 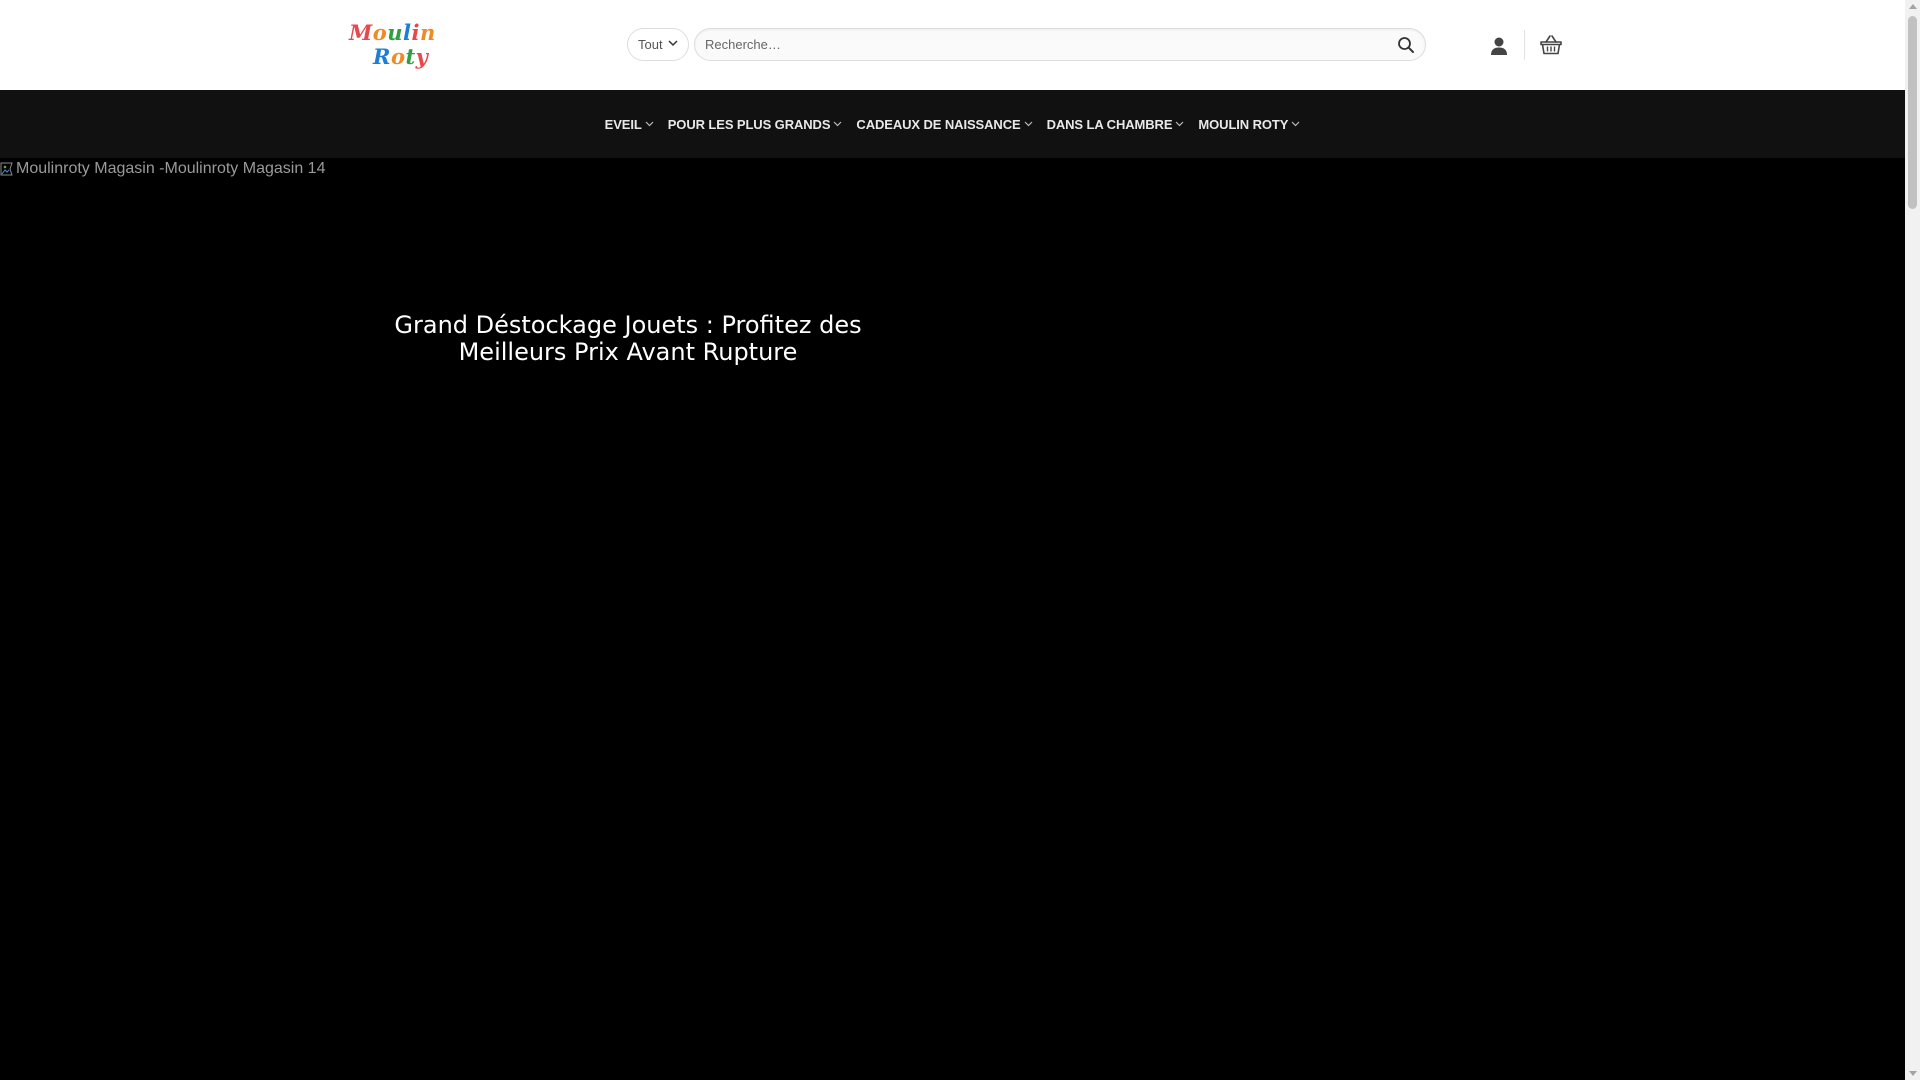 I want to click on nav-item-eveil: EVEIL, so click(x=629, y=124).